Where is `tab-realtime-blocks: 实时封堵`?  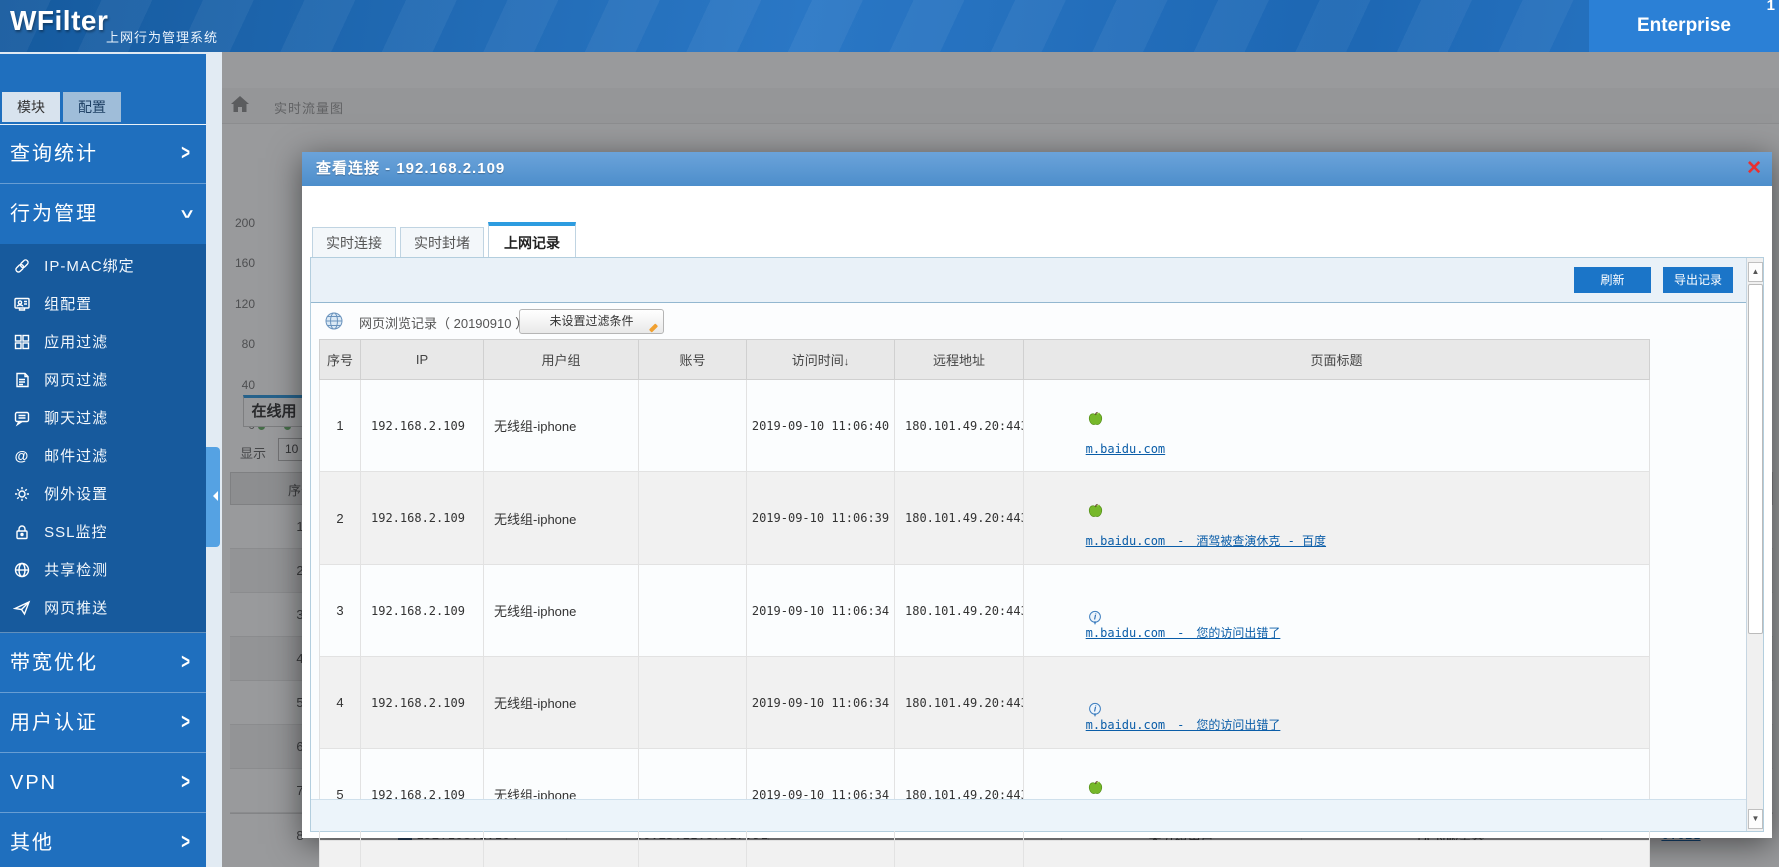
tab-realtime-blocks: 实时封堵 is located at coordinates (442, 243).